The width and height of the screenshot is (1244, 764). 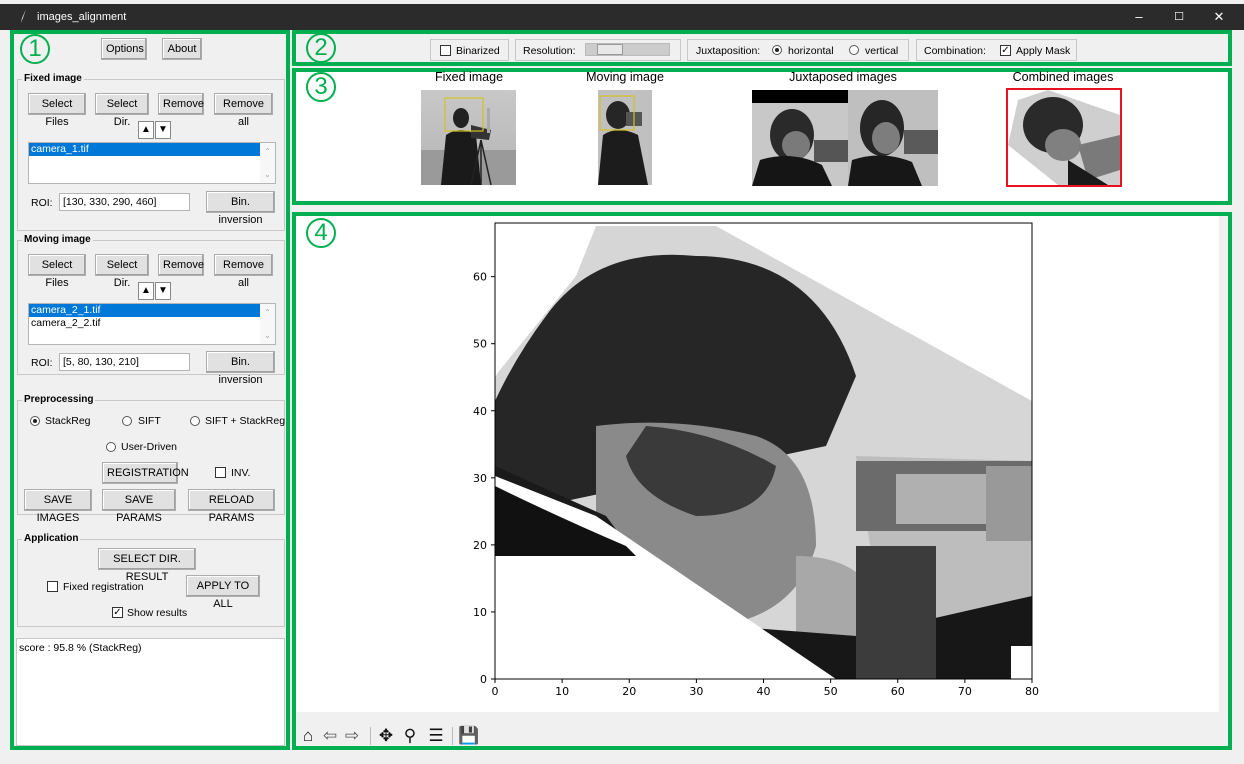 What do you see at coordinates (1064, 137) in the screenshot?
I see `combined-images-thumbnail` at bounding box center [1064, 137].